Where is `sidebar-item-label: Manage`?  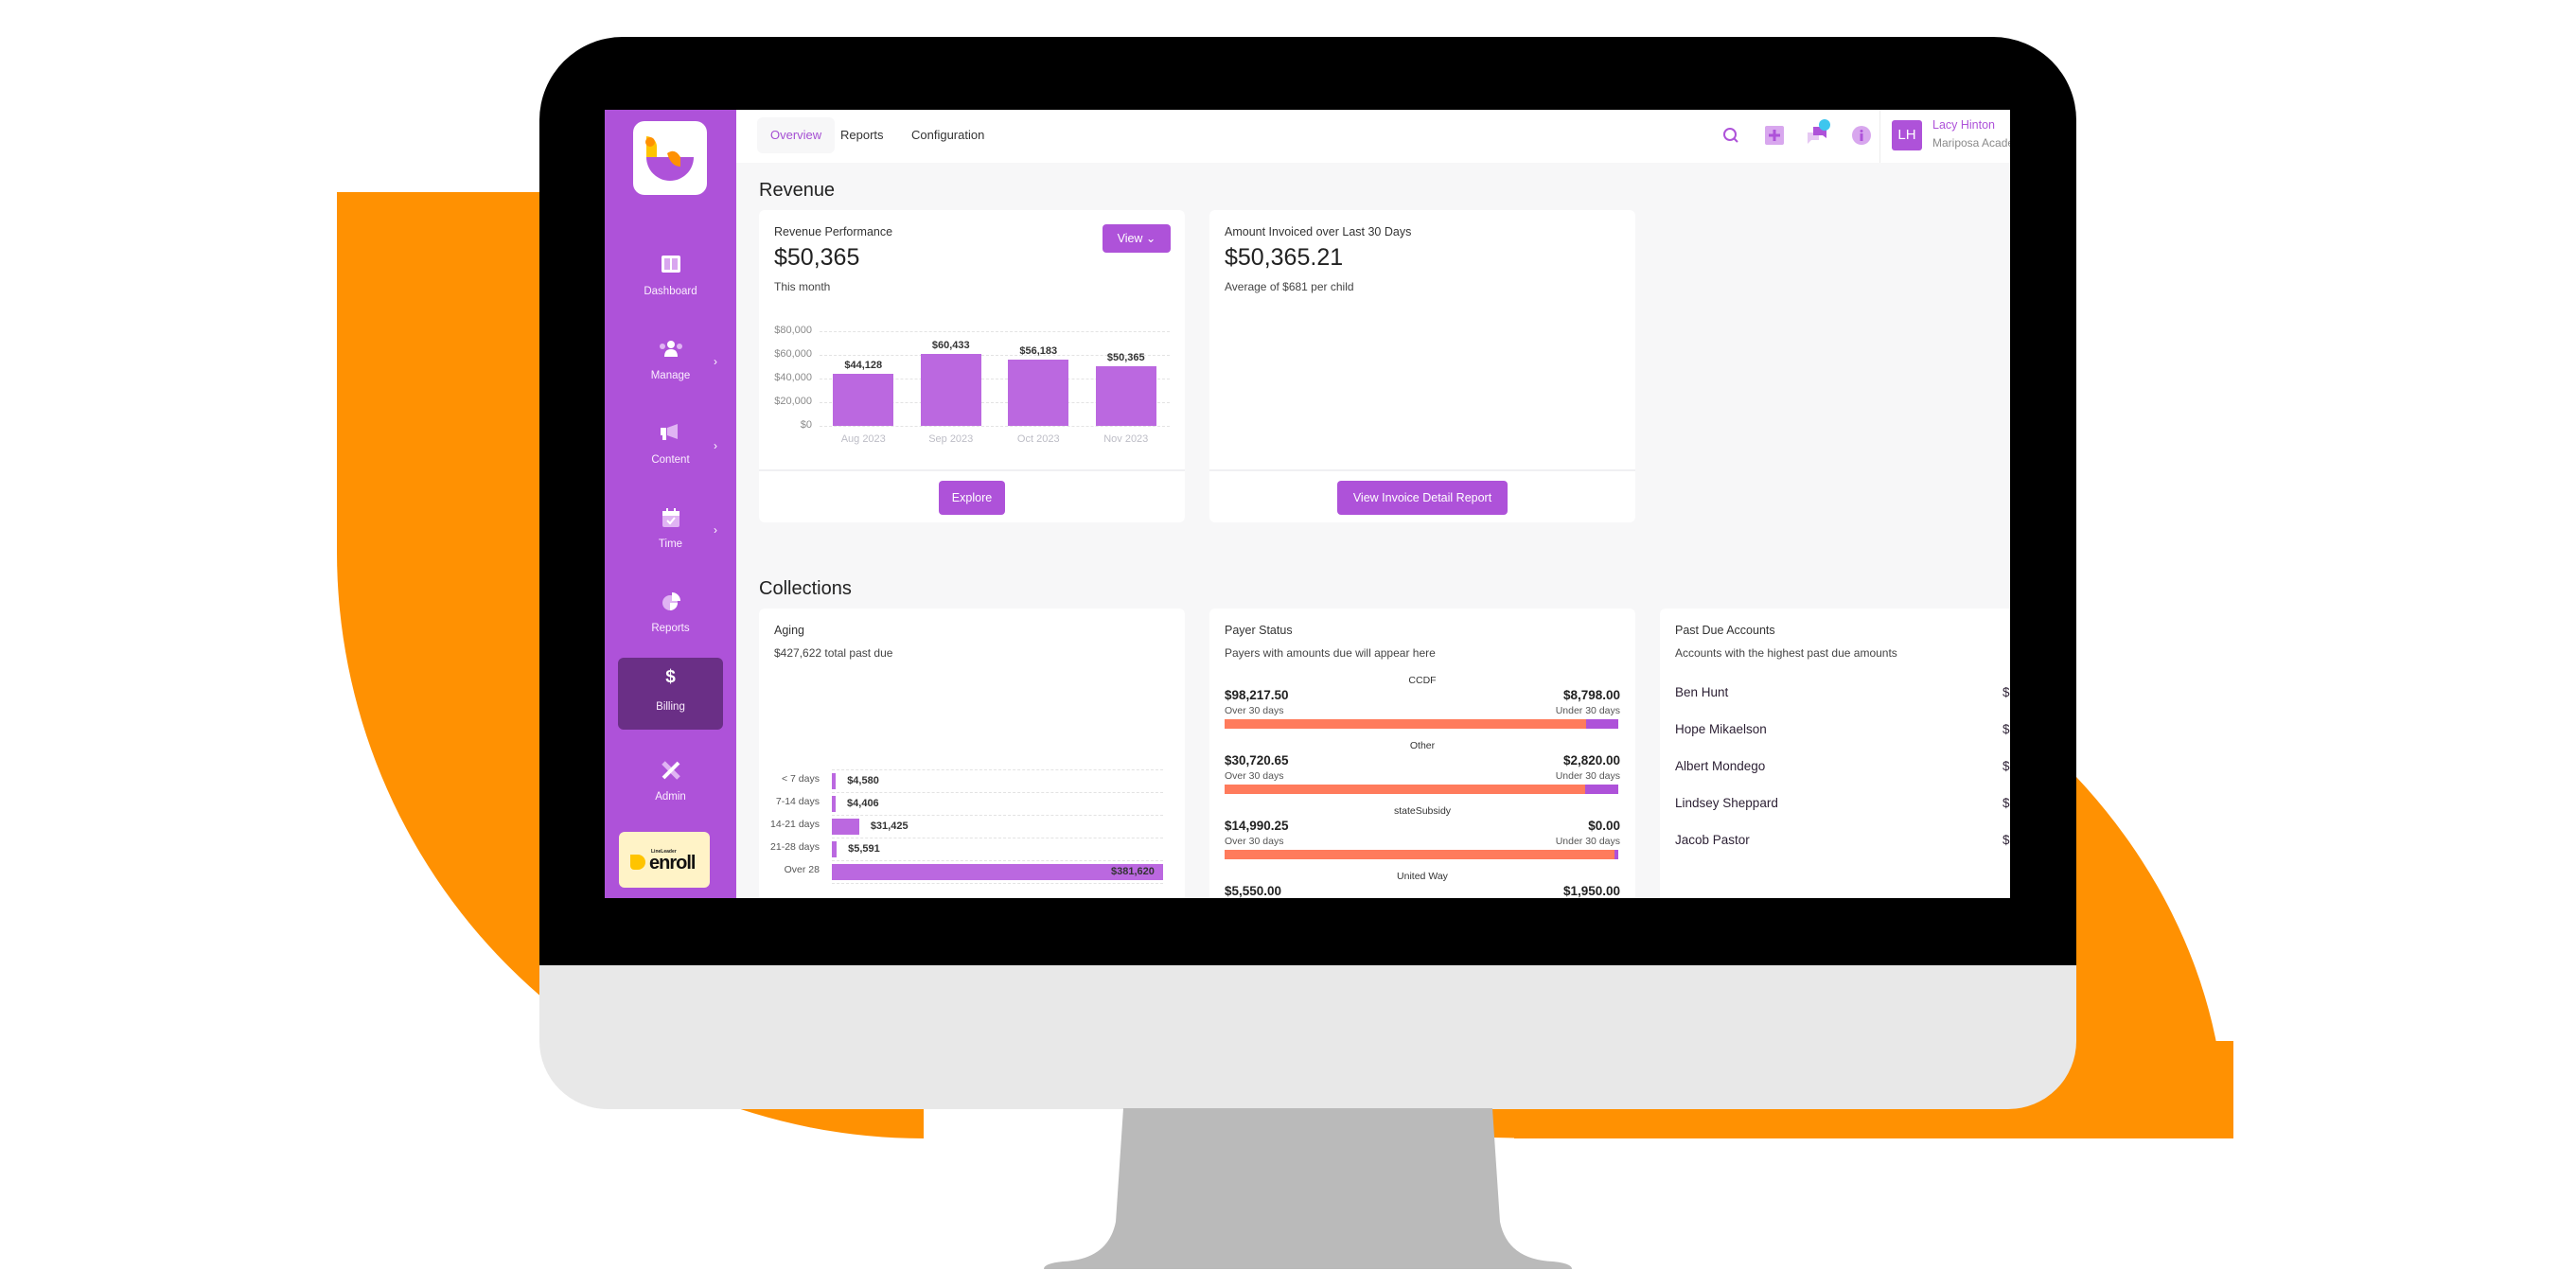 sidebar-item-label: Manage is located at coordinates (670, 375).